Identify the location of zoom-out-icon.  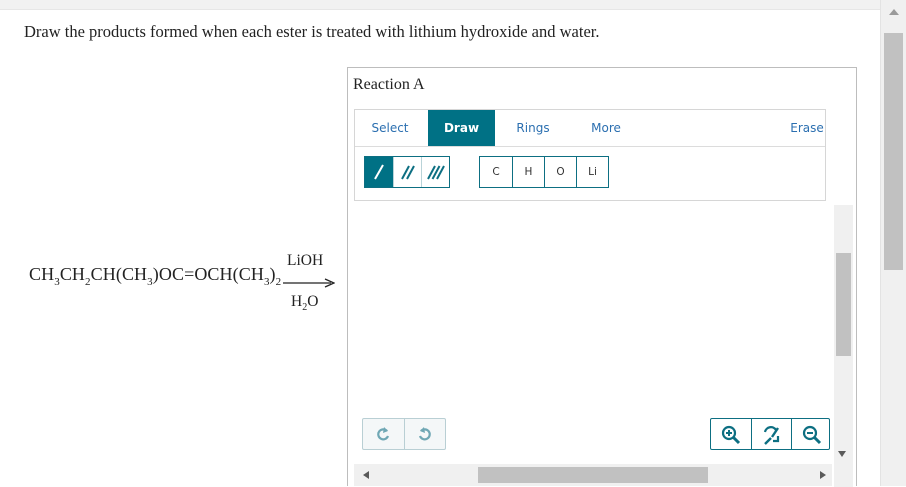
(812, 435).